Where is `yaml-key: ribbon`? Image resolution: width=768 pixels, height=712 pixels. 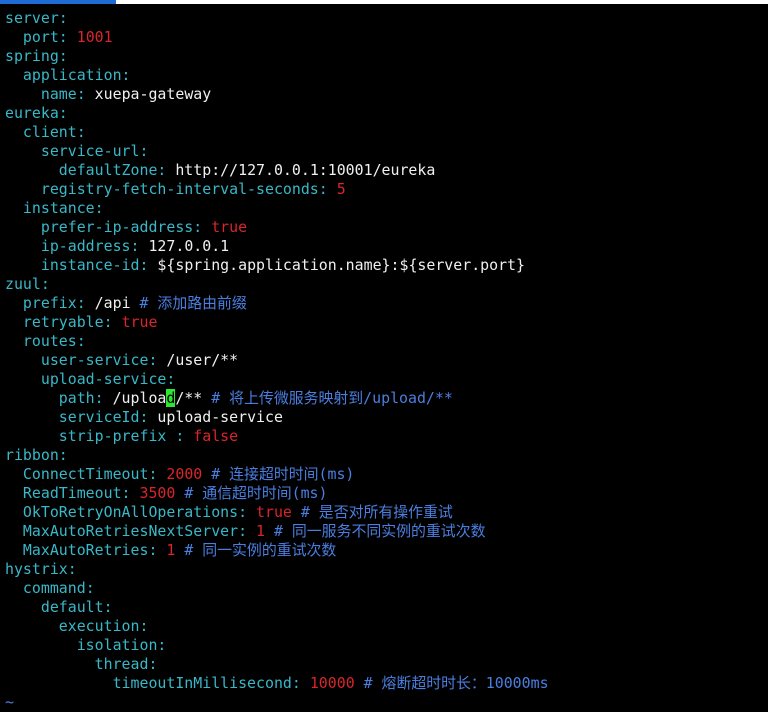 yaml-key: ribbon is located at coordinates (32, 455).